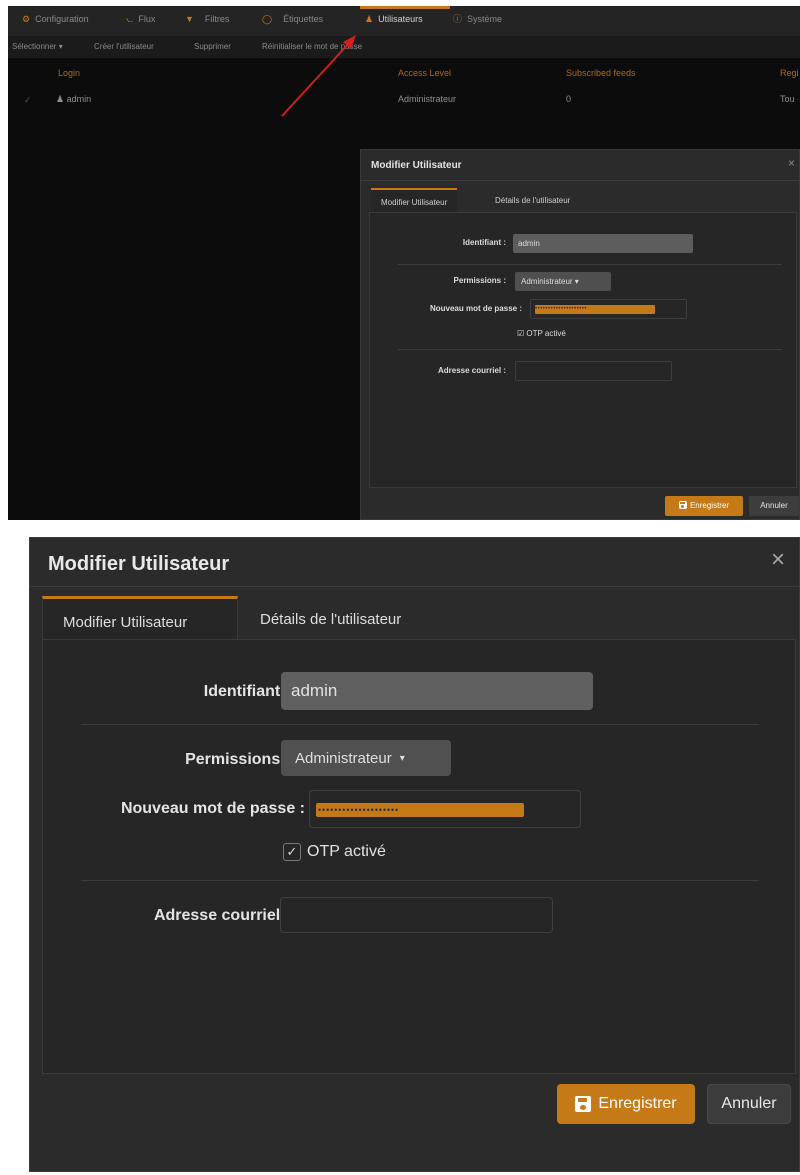 This screenshot has height=1175, width=800. What do you see at coordinates (343, 758) in the screenshot?
I see `permissions-value: Administrateur` at bounding box center [343, 758].